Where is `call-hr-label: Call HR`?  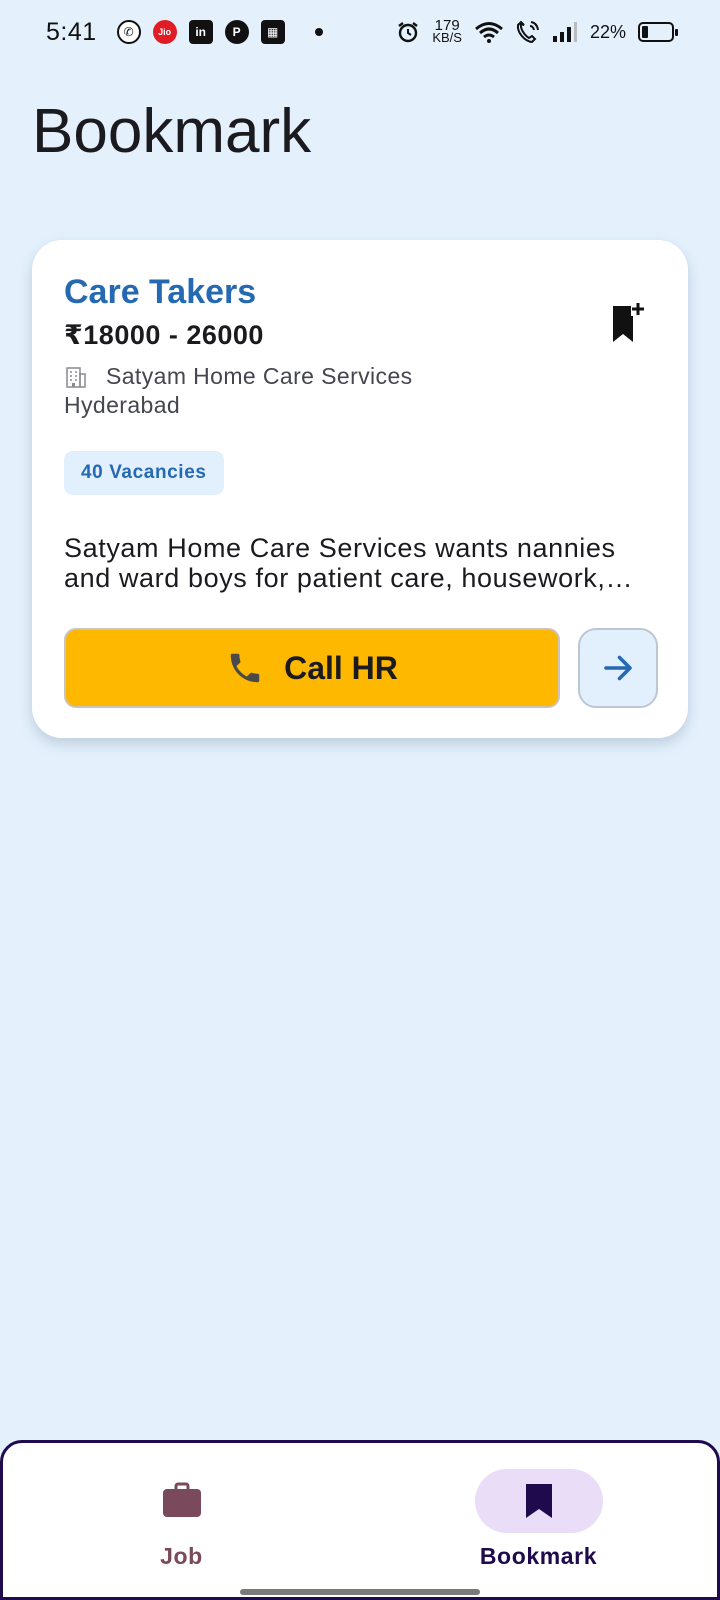 call-hr-label: Call HR is located at coordinates (341, 667).